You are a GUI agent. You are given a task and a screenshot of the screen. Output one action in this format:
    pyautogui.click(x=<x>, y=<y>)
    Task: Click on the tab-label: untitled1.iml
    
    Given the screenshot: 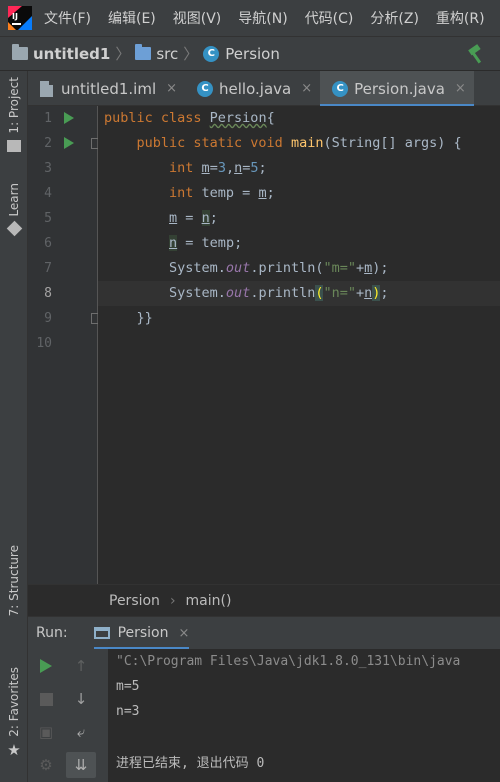 What is the action you would take?
    pyautogui.click(x=109, y=88)
    